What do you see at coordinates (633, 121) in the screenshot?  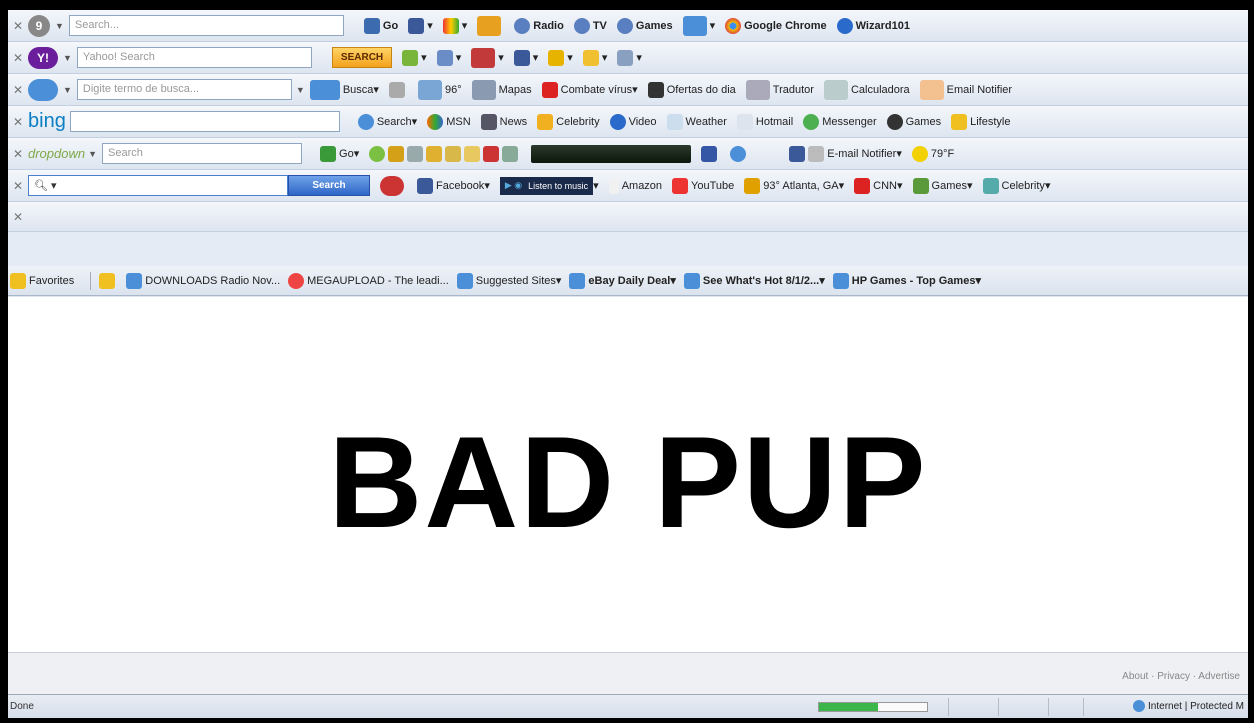 I see `video-button: Video` at bounding box center [633, 121].